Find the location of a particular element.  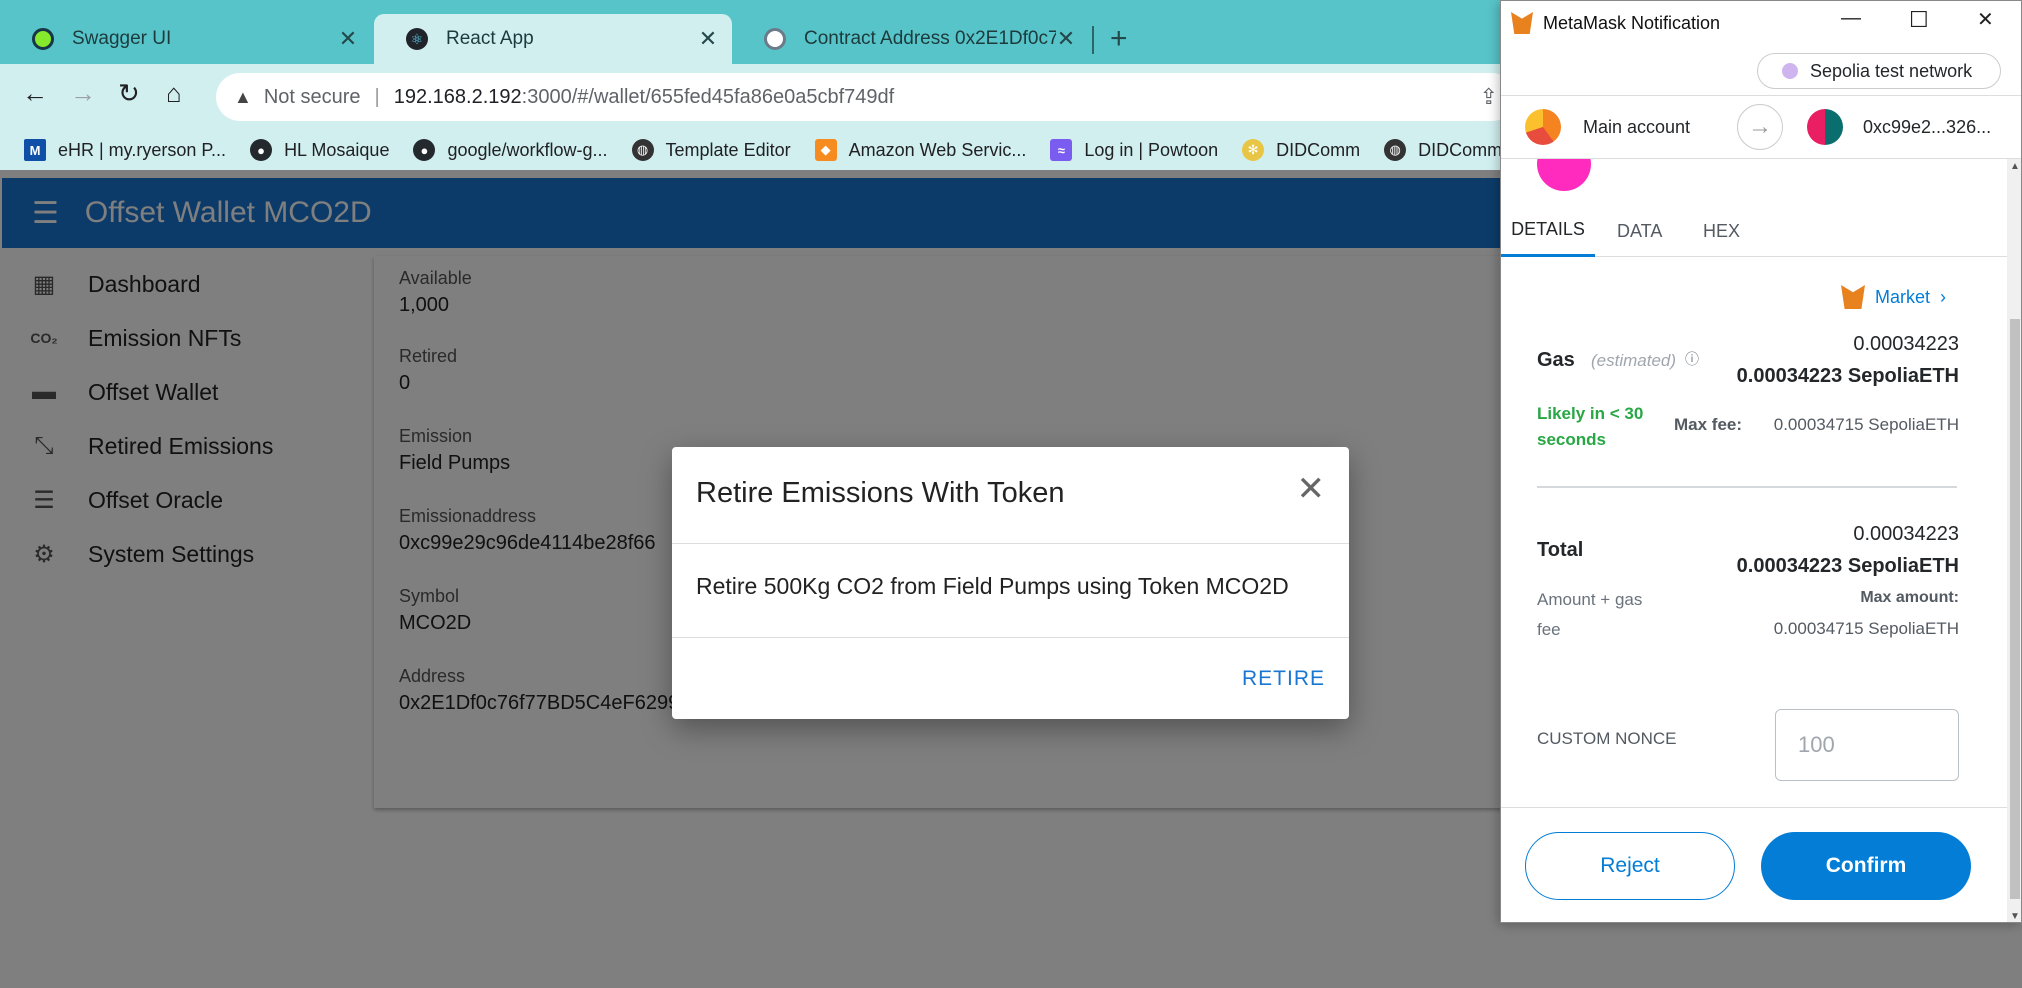

bookmark-hl-mosaique: ● HL Mosaique is located at coordinates (319, 150).